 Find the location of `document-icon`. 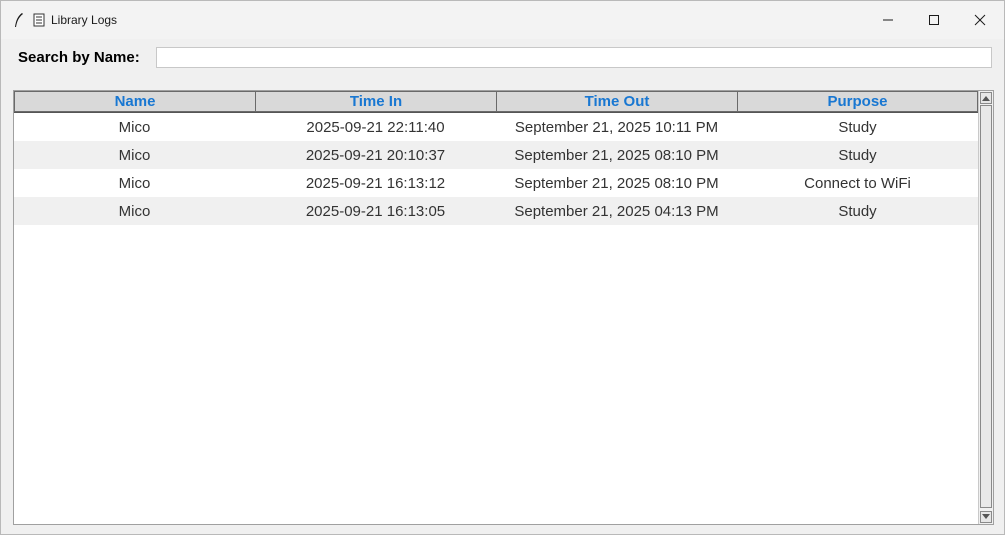

document-icon is located at coordinates (39, 20).